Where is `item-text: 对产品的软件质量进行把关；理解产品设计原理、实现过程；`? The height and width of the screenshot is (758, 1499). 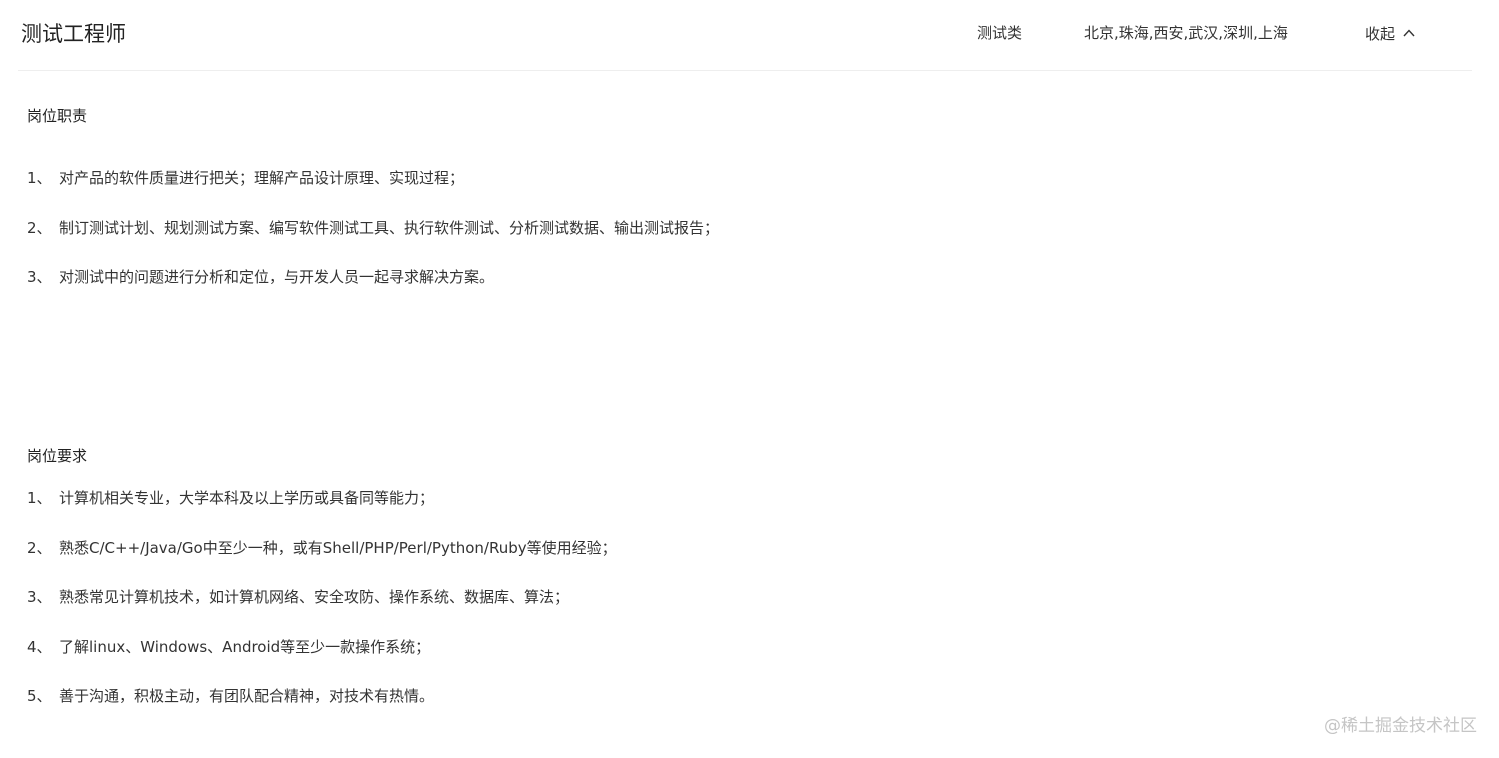 item-text: 对产品的软件质量进行把关；理解产品设计原理、实现过程； is located at coordinates (262, 178).